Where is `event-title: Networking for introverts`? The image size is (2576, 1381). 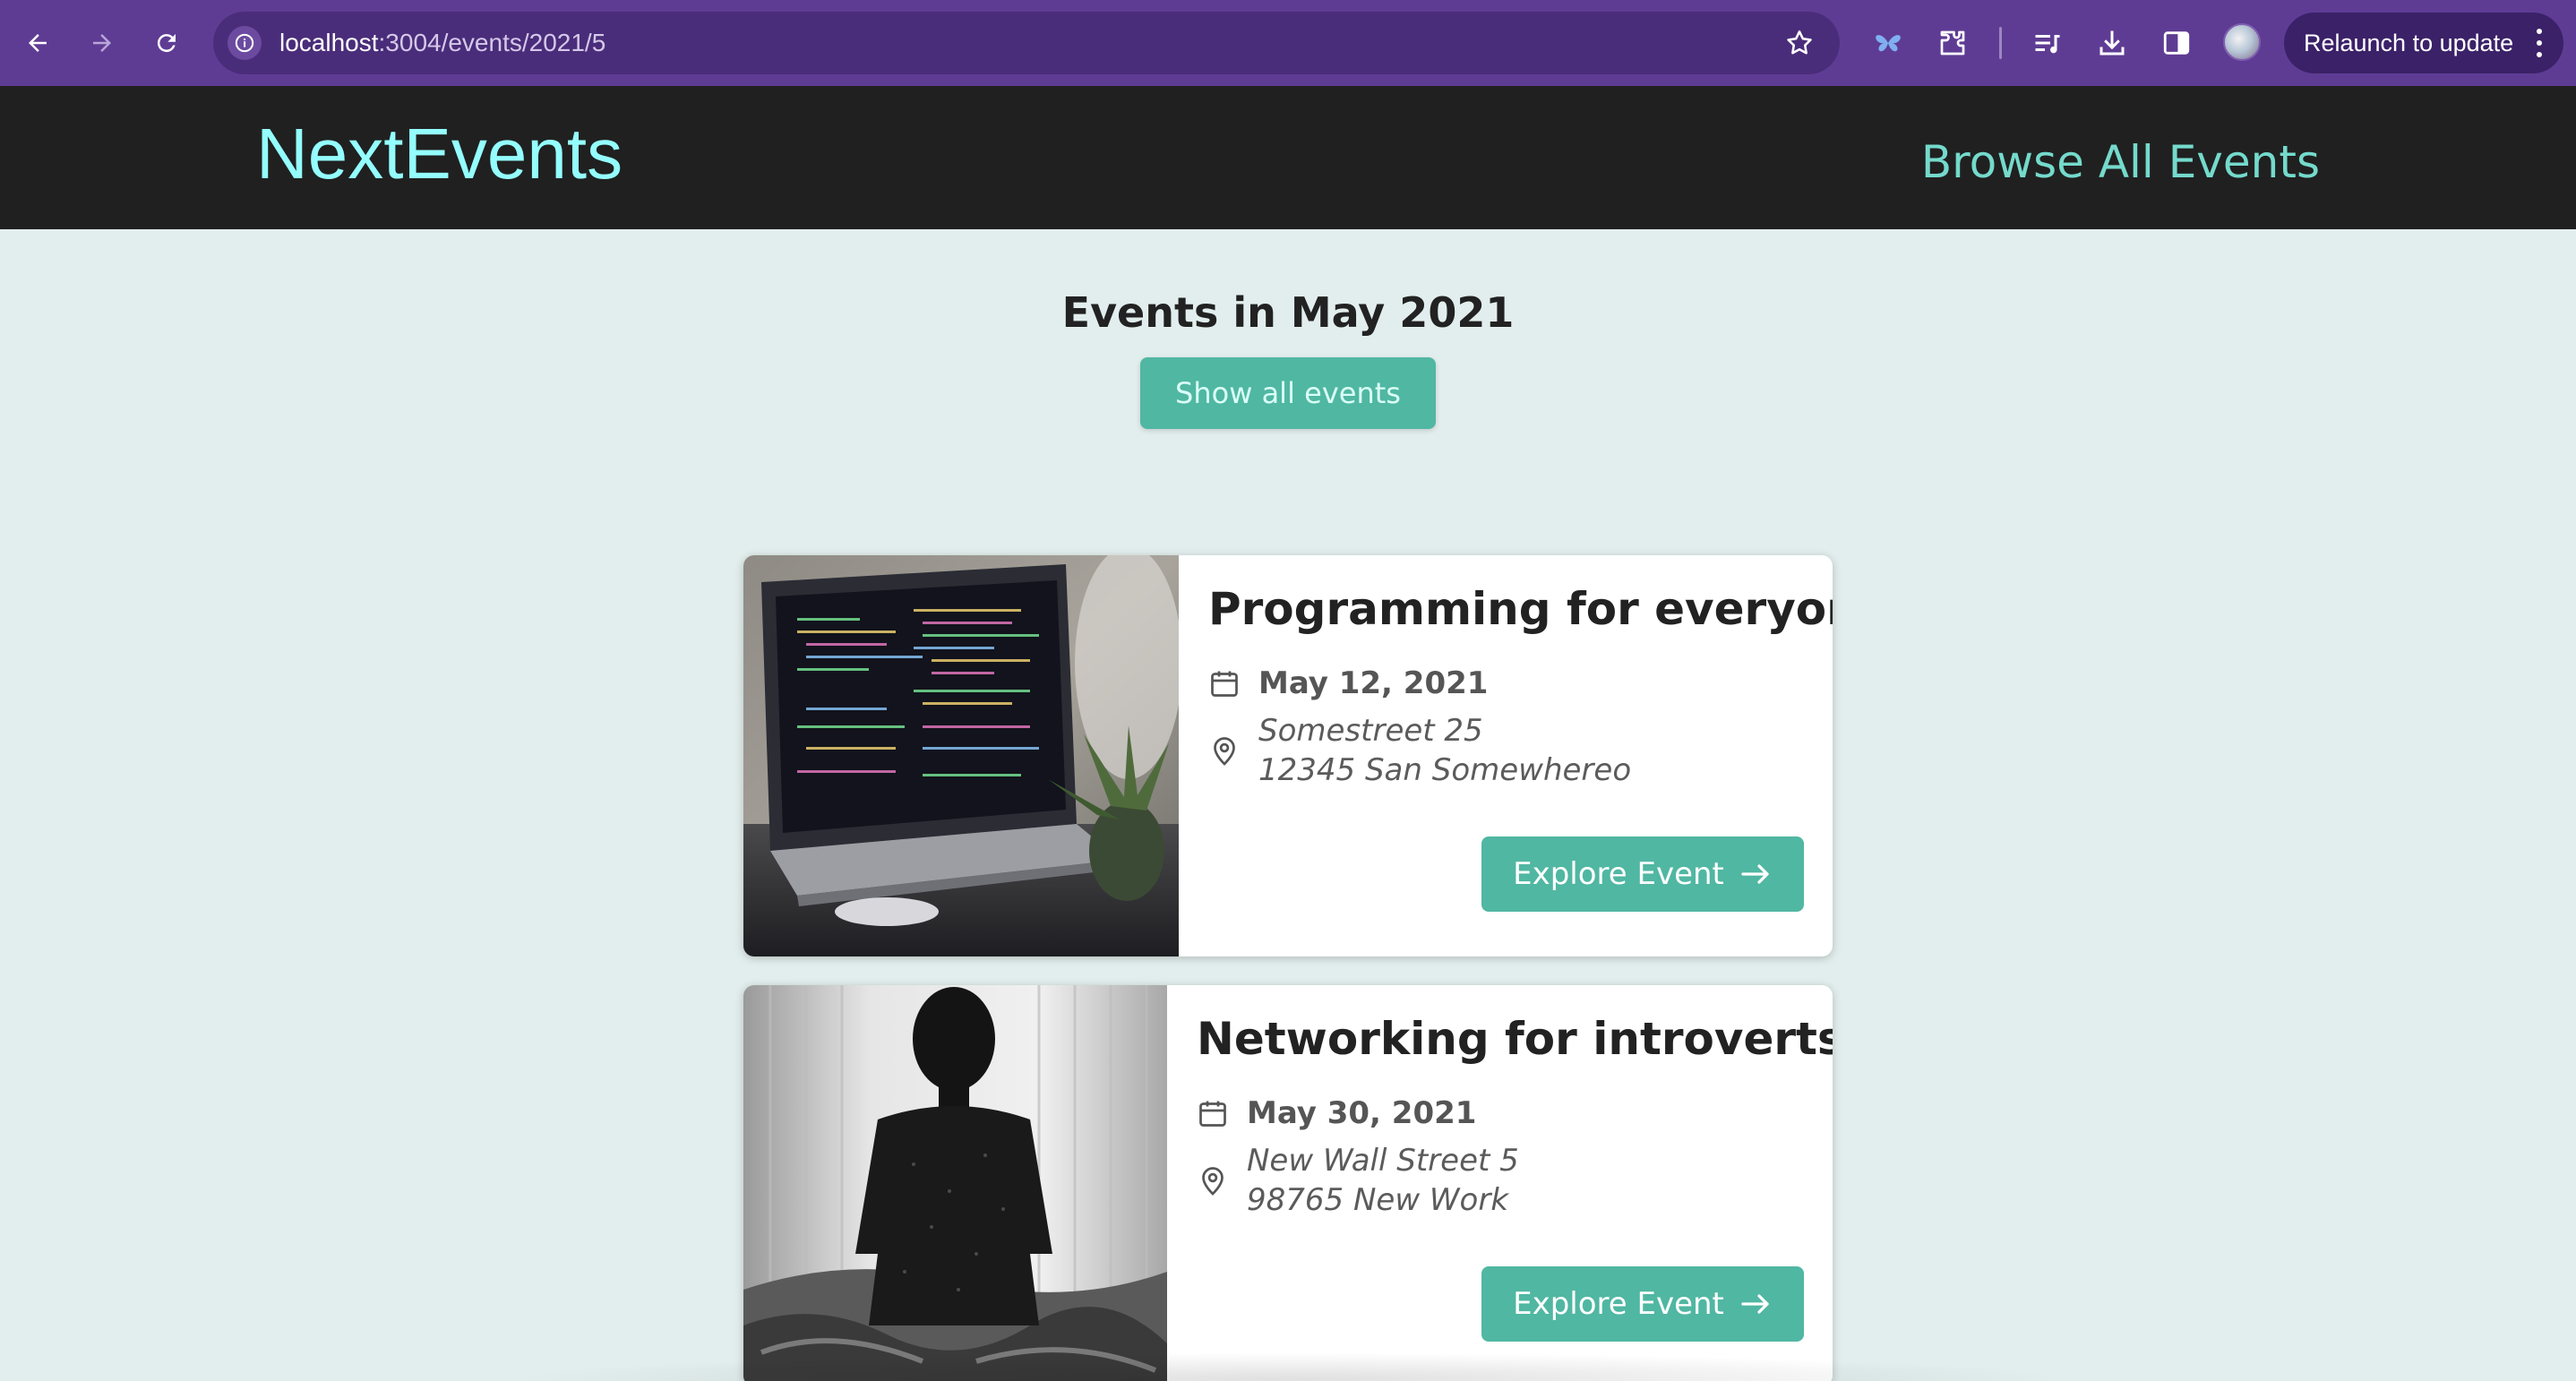 event-title: Networking for introverts is located at coordinates (1515, 1039).